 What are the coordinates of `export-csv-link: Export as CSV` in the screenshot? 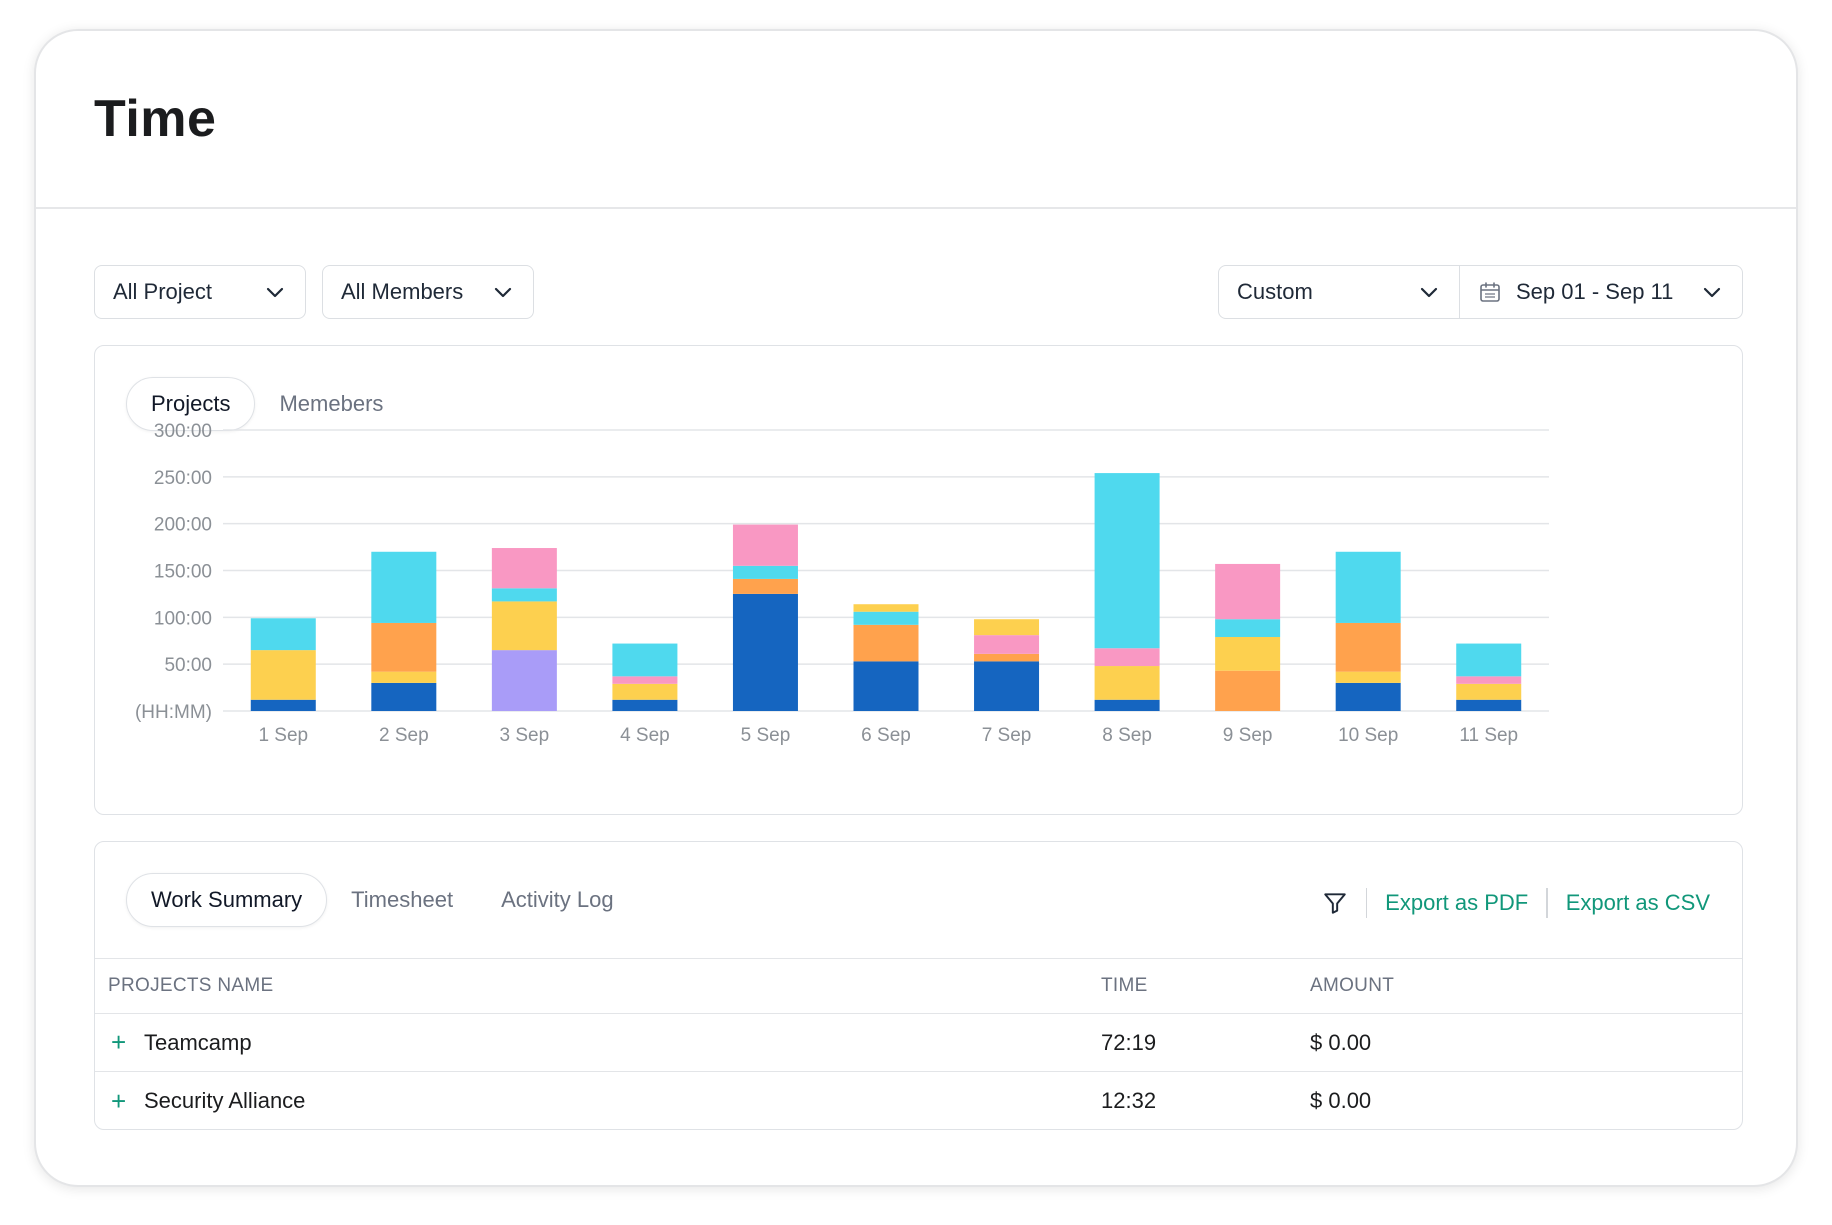 It's located at (1638, 903).